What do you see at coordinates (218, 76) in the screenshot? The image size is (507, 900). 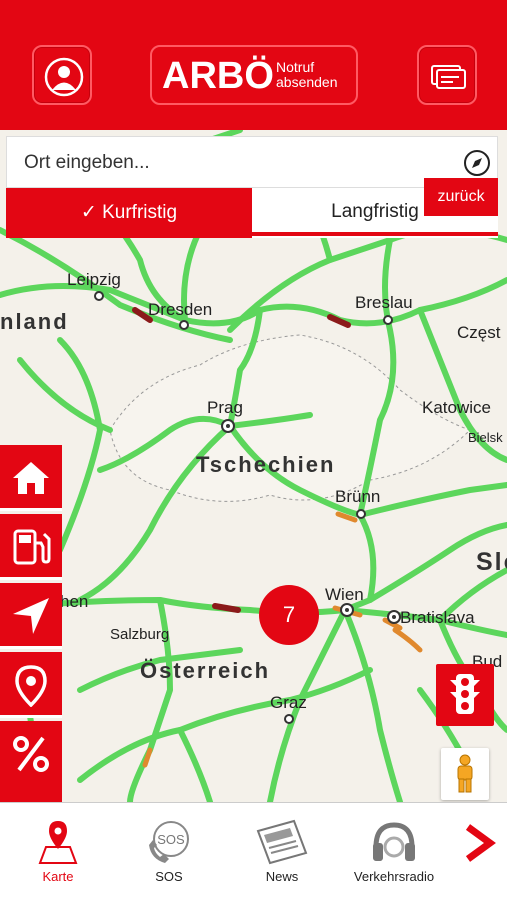 I see `brand-logo: ARBÖ` at bounding box center [218, 76].